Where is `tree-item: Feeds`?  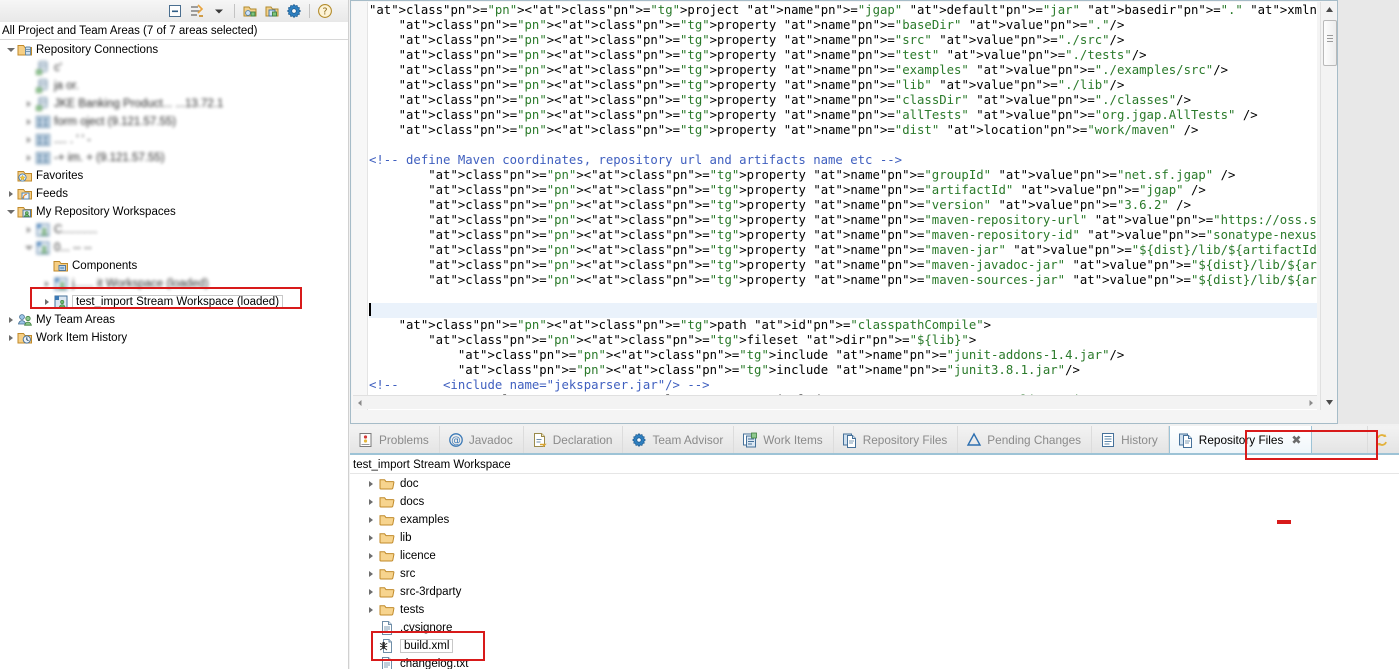 tree-item: Feeds is located at coordinates (174, 194).